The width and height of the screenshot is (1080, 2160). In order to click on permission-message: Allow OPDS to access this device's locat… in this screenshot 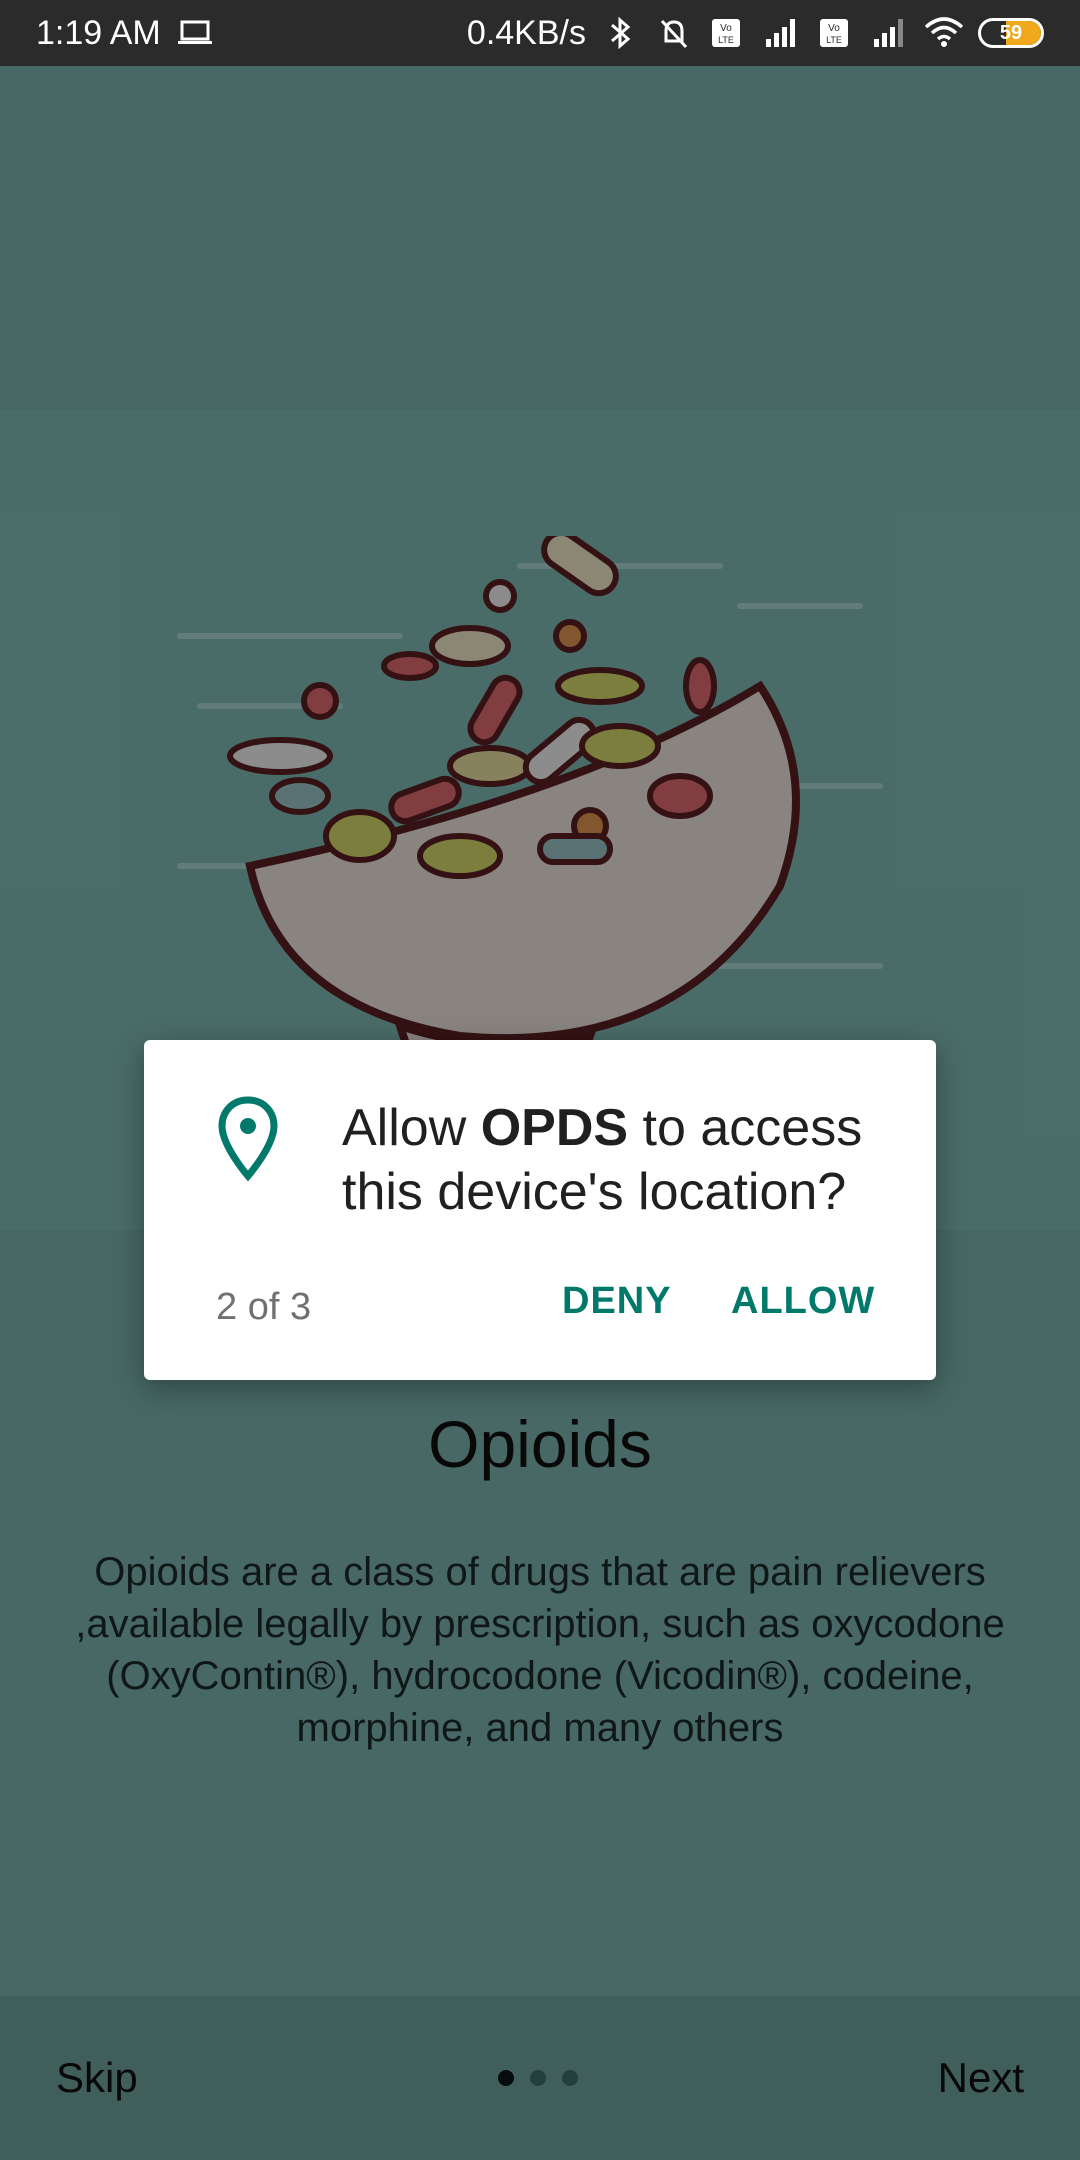, I will do `click(622, 1160)`.